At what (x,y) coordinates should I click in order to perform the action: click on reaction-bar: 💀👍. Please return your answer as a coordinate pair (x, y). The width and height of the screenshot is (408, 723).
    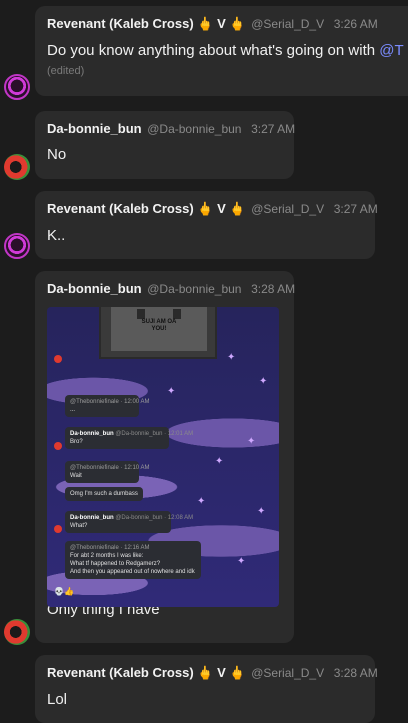
    Looking at the image, I should click on (64, 591).